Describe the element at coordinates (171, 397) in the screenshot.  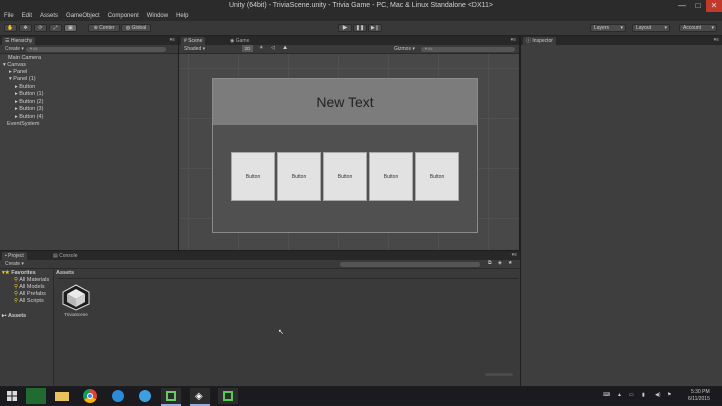
I see `camtasia-app-icon` at that location.